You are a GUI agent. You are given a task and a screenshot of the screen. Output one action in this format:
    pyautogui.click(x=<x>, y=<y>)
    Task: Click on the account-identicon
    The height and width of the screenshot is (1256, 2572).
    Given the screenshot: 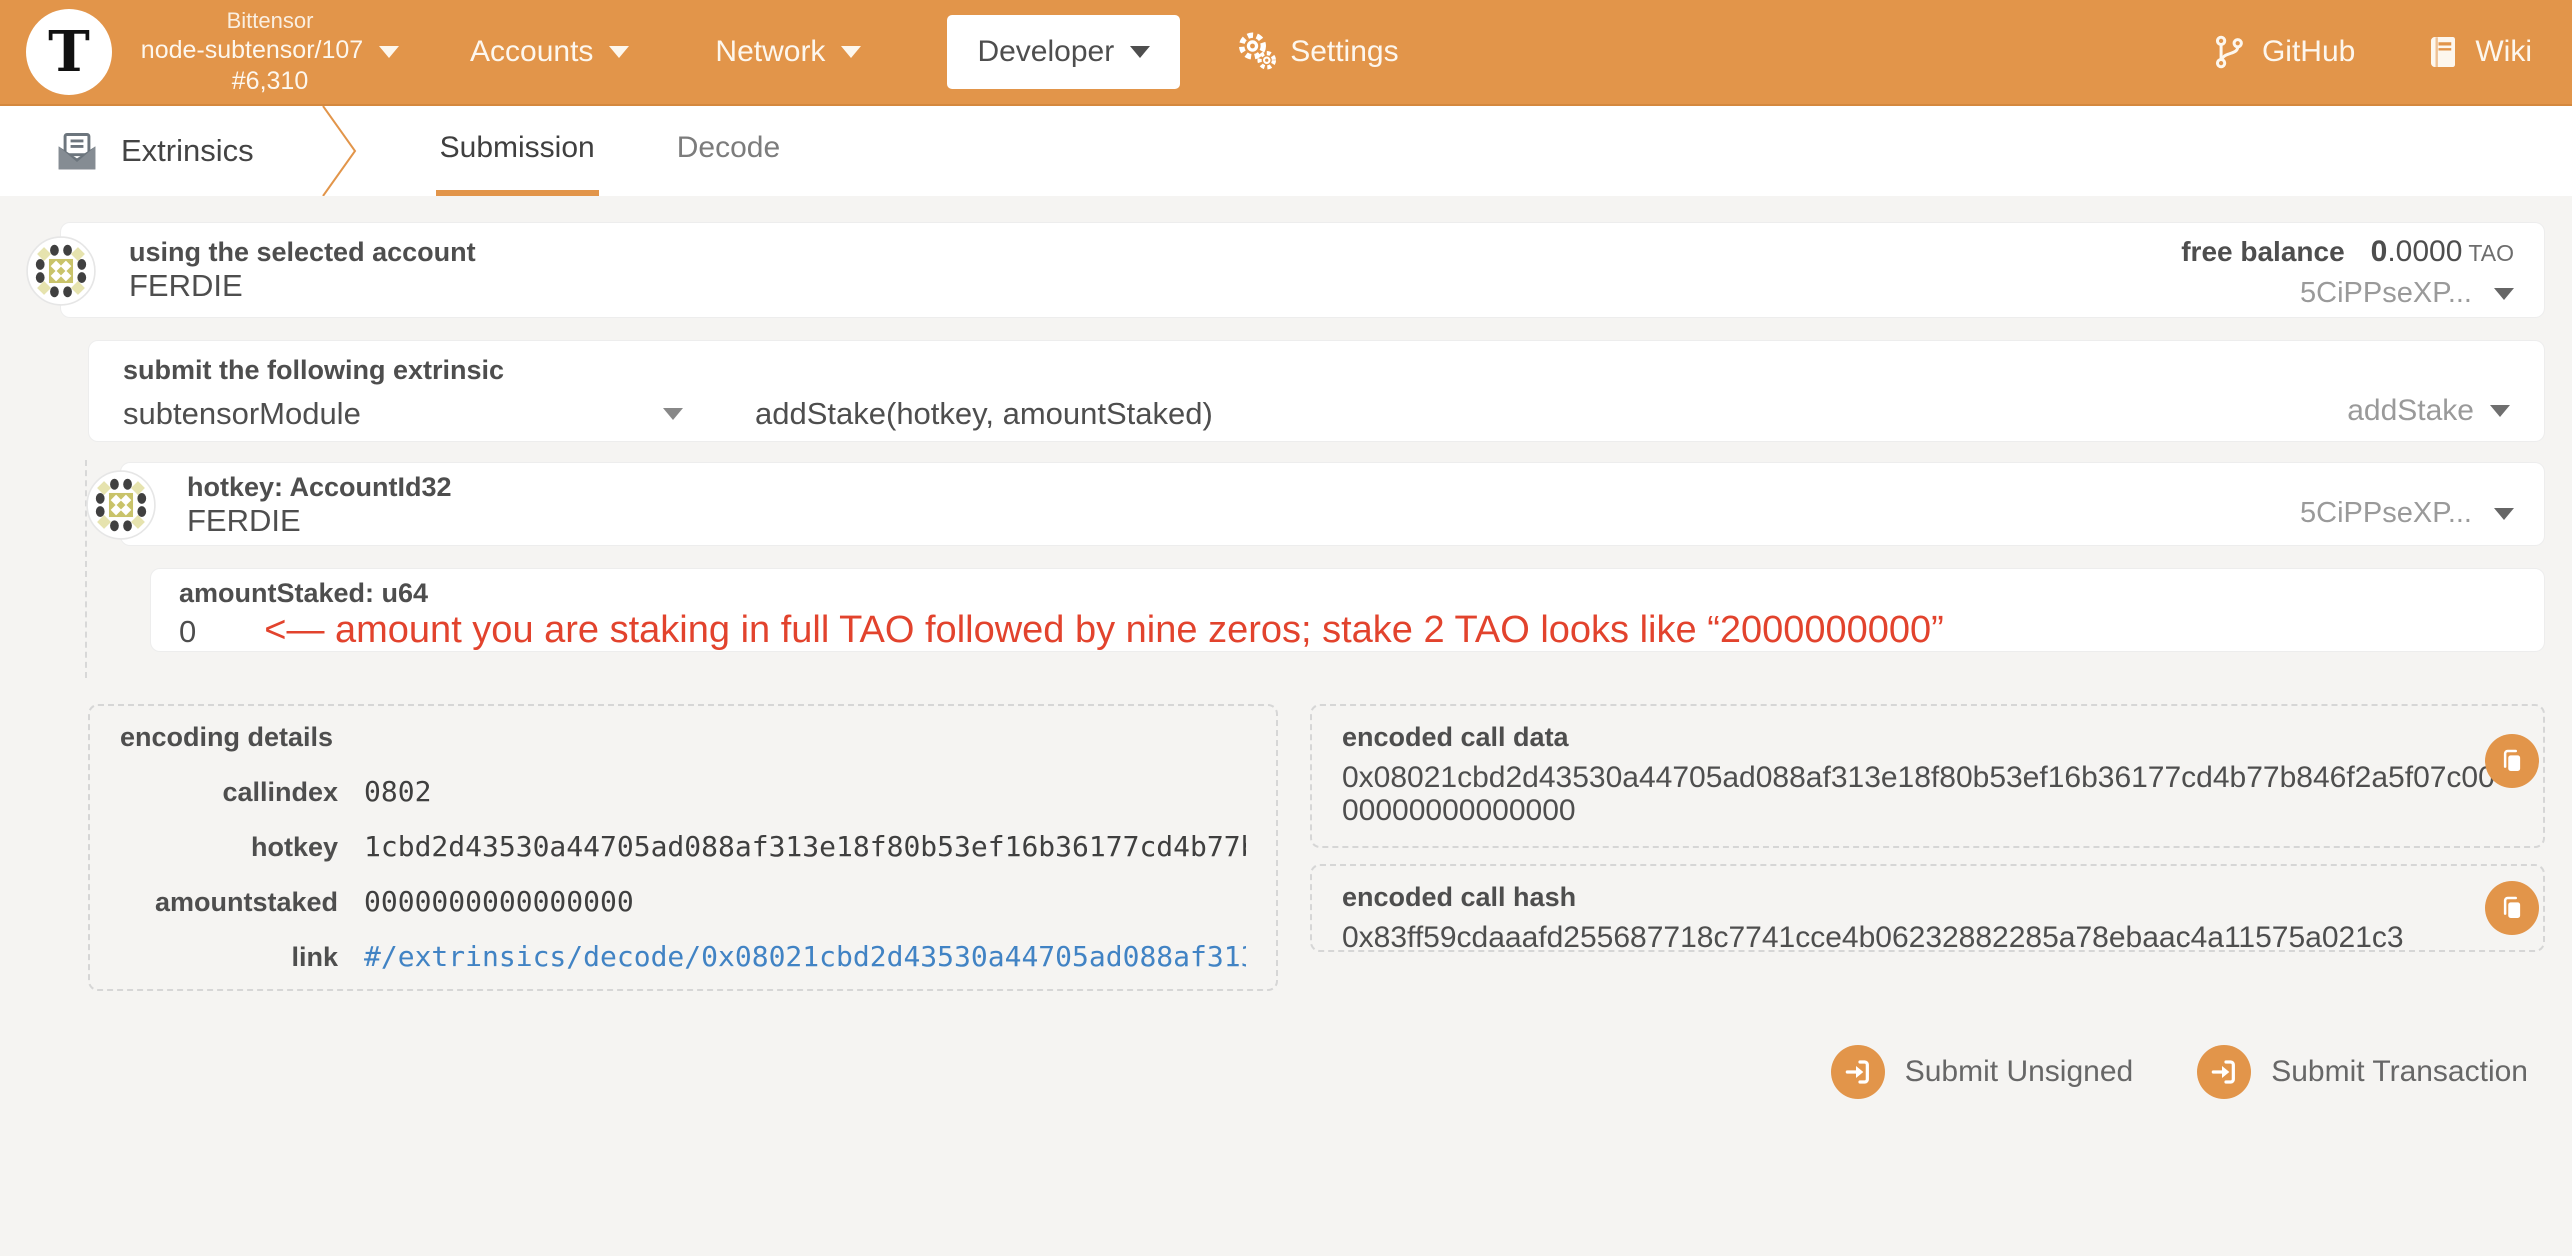 What is the action you would take?
    pyautogui.click(x=61, y=271)
    